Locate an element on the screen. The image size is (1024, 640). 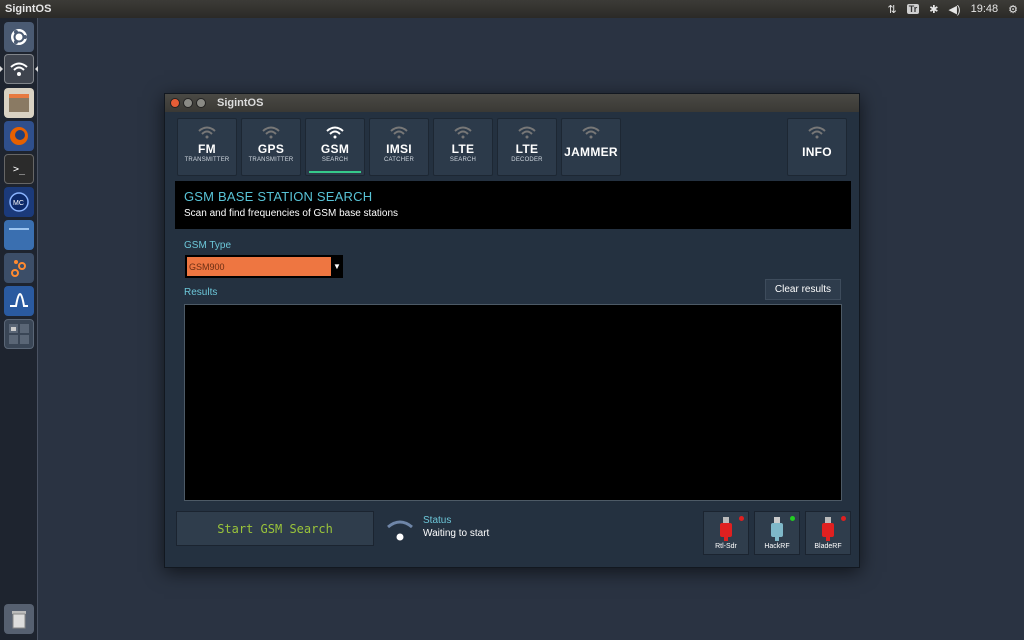
tab-label: JAMMER is located at coordinates (591, 152).